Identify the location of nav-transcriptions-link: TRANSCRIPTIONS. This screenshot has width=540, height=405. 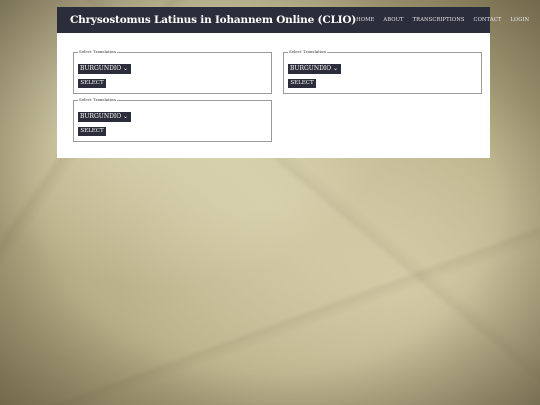
(439, 20).